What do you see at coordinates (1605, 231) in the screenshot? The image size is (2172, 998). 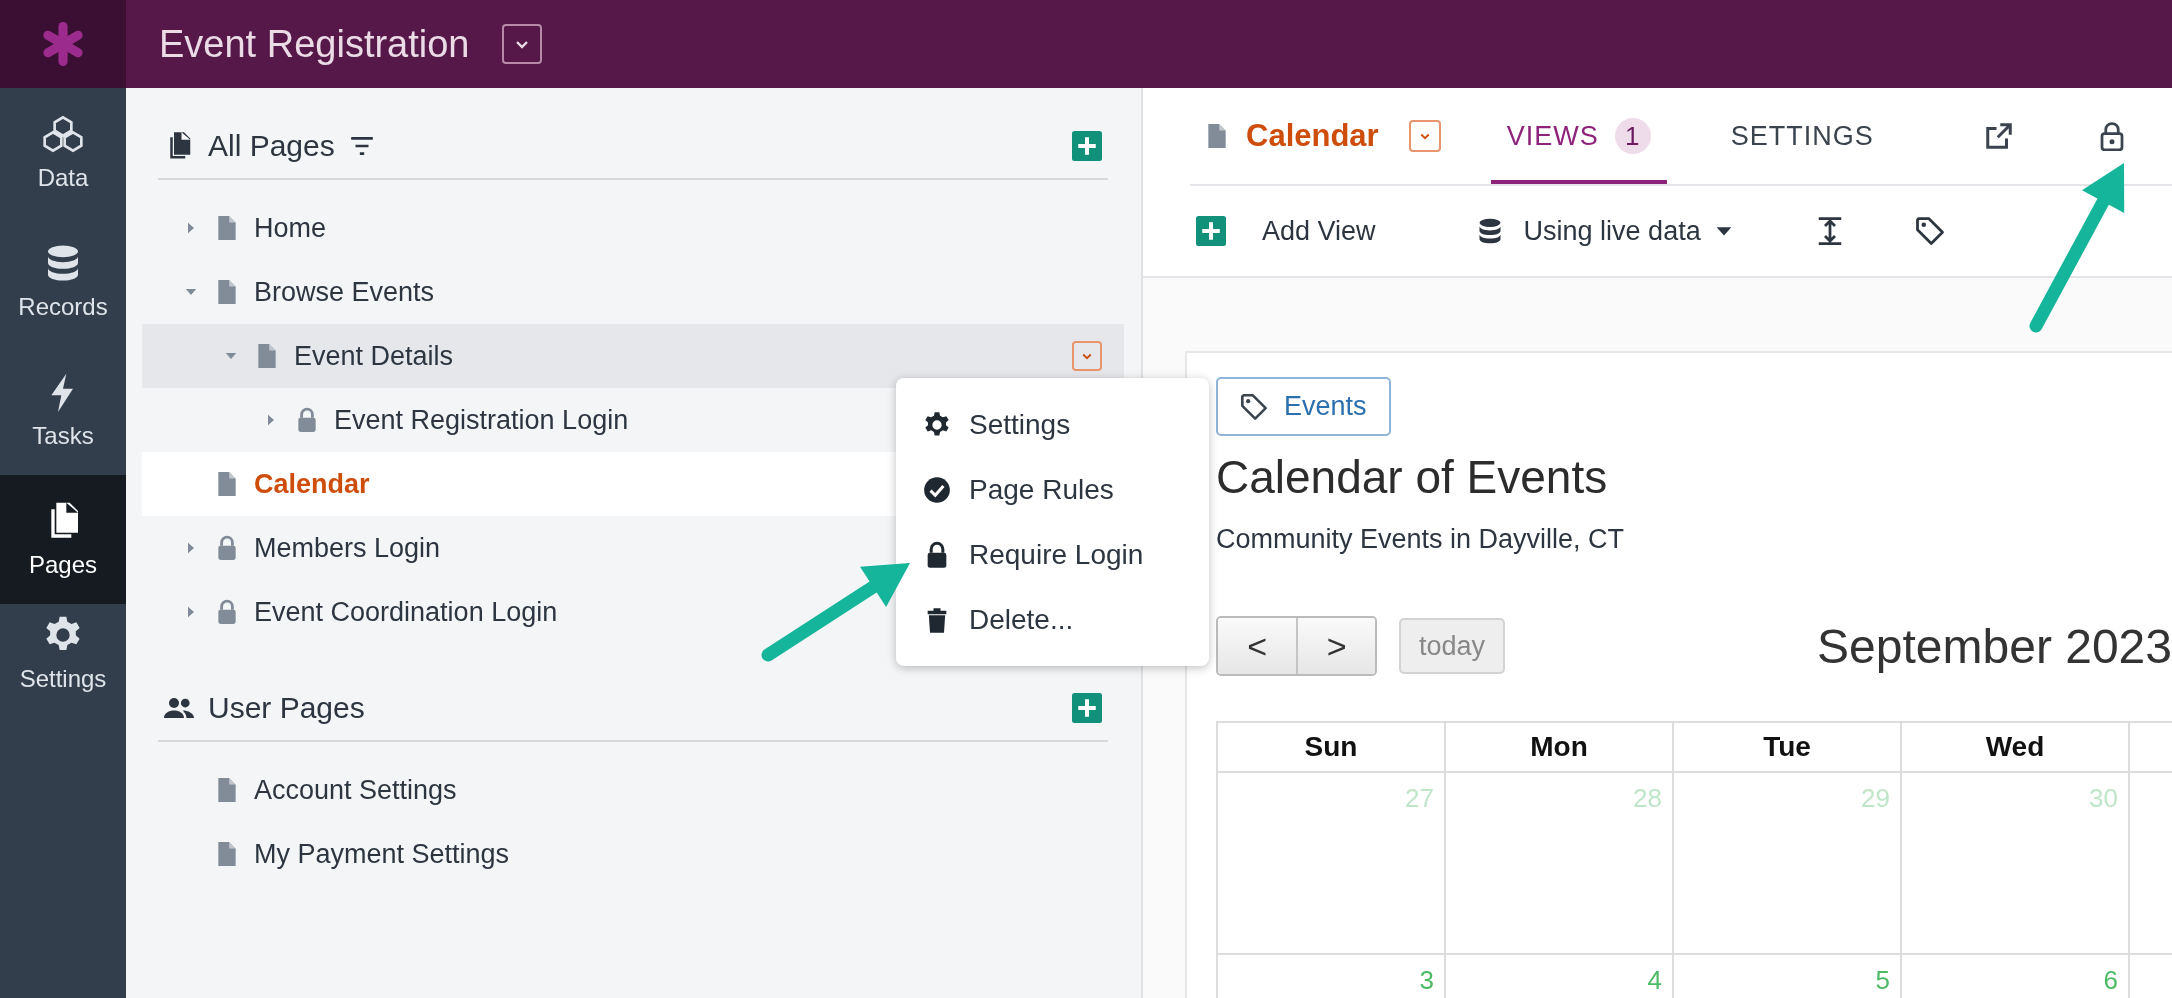 I see `data-source-dropdown: Using live data` at bounding box center [1605, 231].